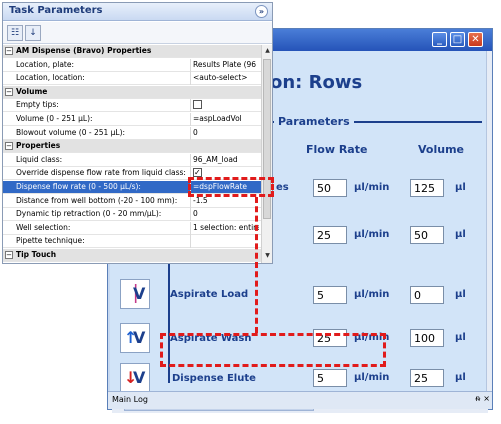  Describe the element at coordinates (132, 160) in the screenshot. I see `property-row: Liquid class: 96_AM_load` at that location.